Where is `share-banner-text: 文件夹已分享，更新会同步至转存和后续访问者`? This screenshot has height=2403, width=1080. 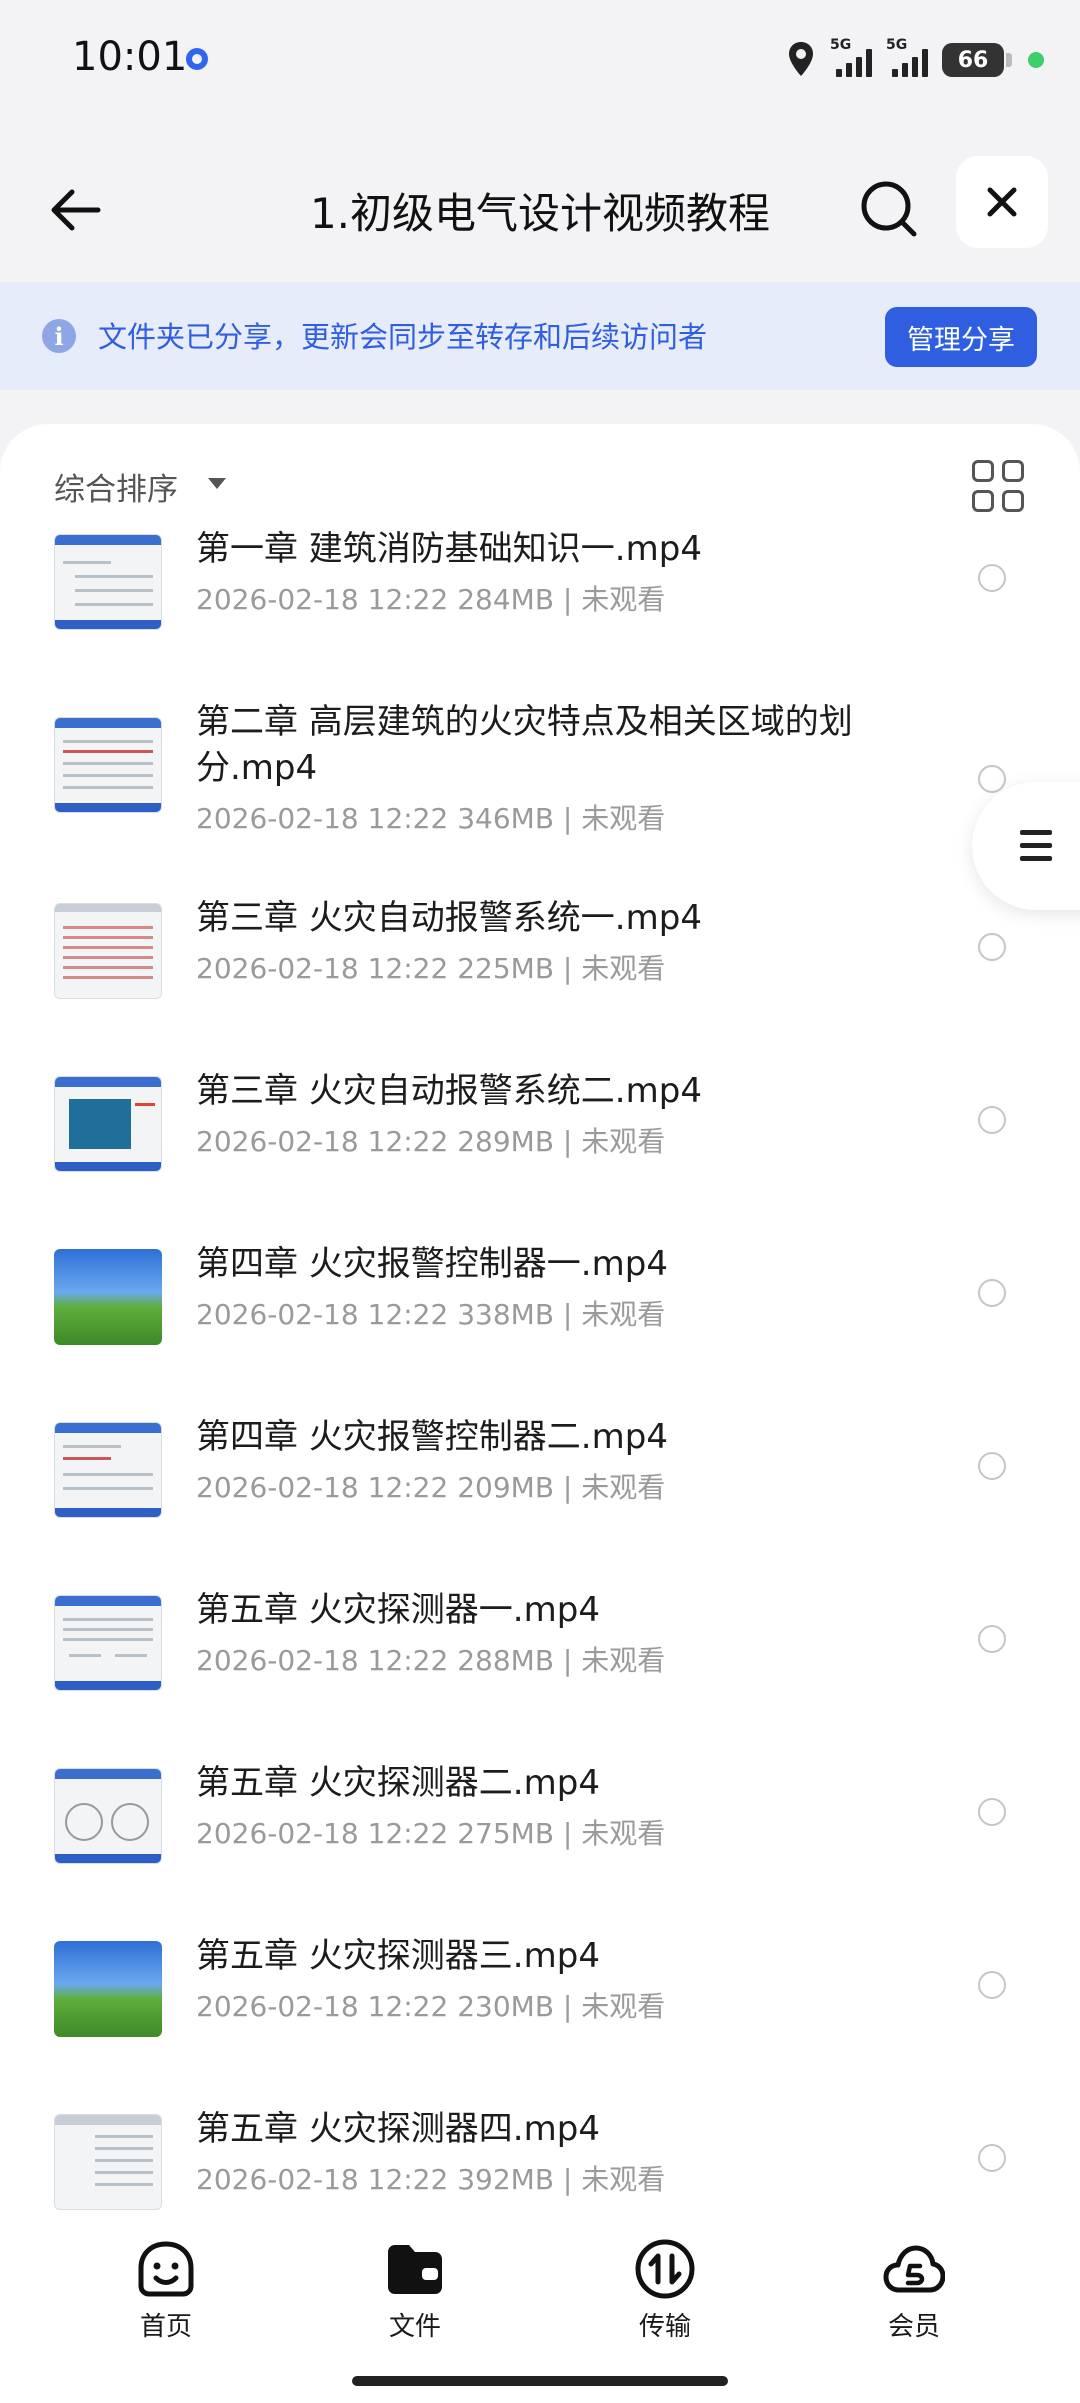
share-banner-text: 文件夹已分享，更新会同步至转存和后续访问者 is located at coordinates (403, 337).